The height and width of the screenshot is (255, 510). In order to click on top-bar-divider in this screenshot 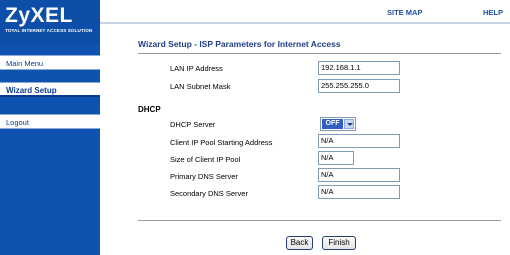, I will do `click(305, 23)`.